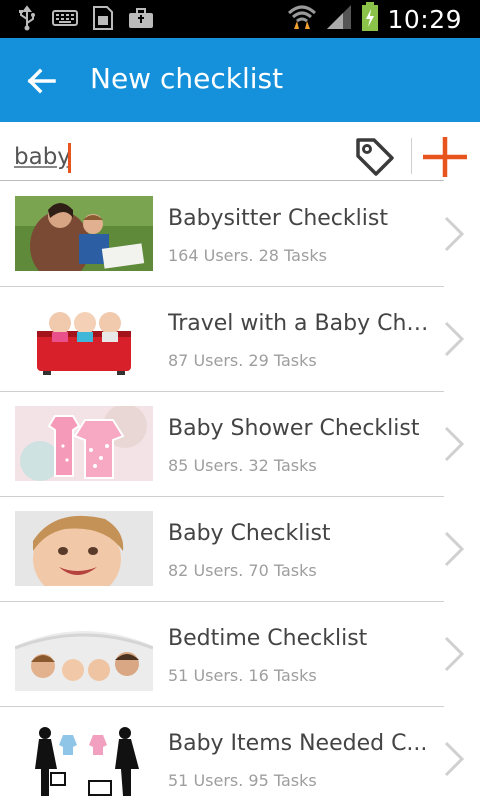 The height and width of the screenshot is (800, 480). What do you see at coordinates (424, 19) in the screenshot?
I see `clock-time: 10:29` at bounding box center [424, 19].